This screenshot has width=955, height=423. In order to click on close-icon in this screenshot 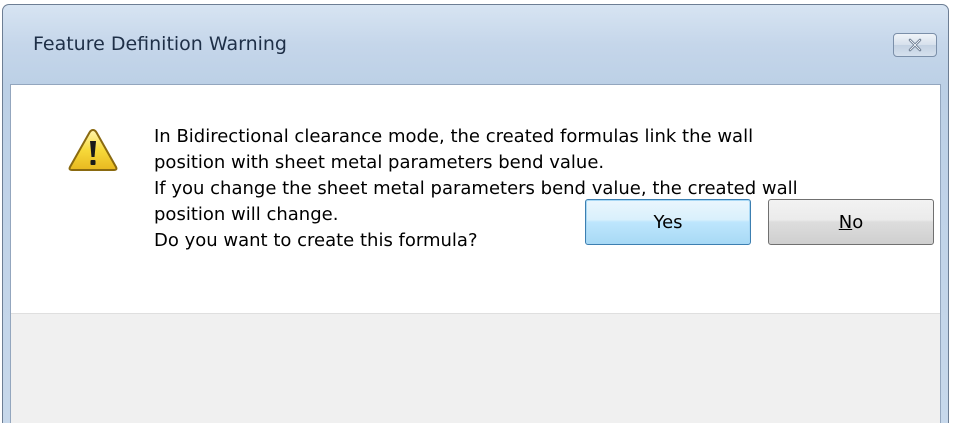, I will do `click(915, 45)`.